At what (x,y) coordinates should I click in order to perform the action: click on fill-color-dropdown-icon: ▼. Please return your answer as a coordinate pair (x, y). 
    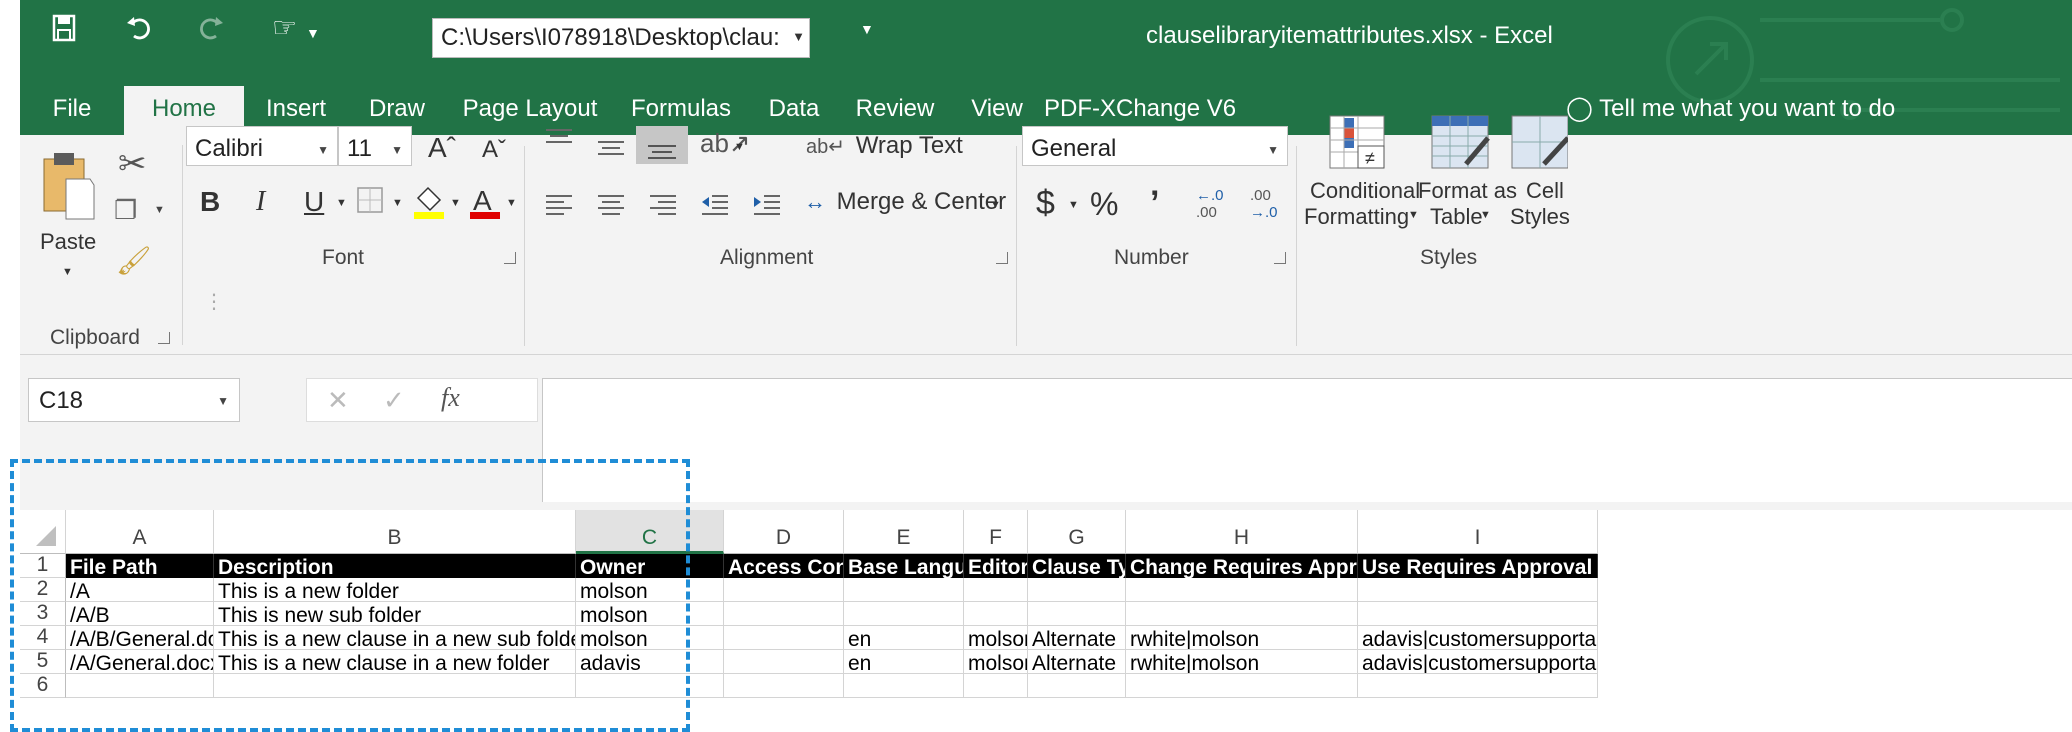
    Looking at the image, I should click on (455, 203).